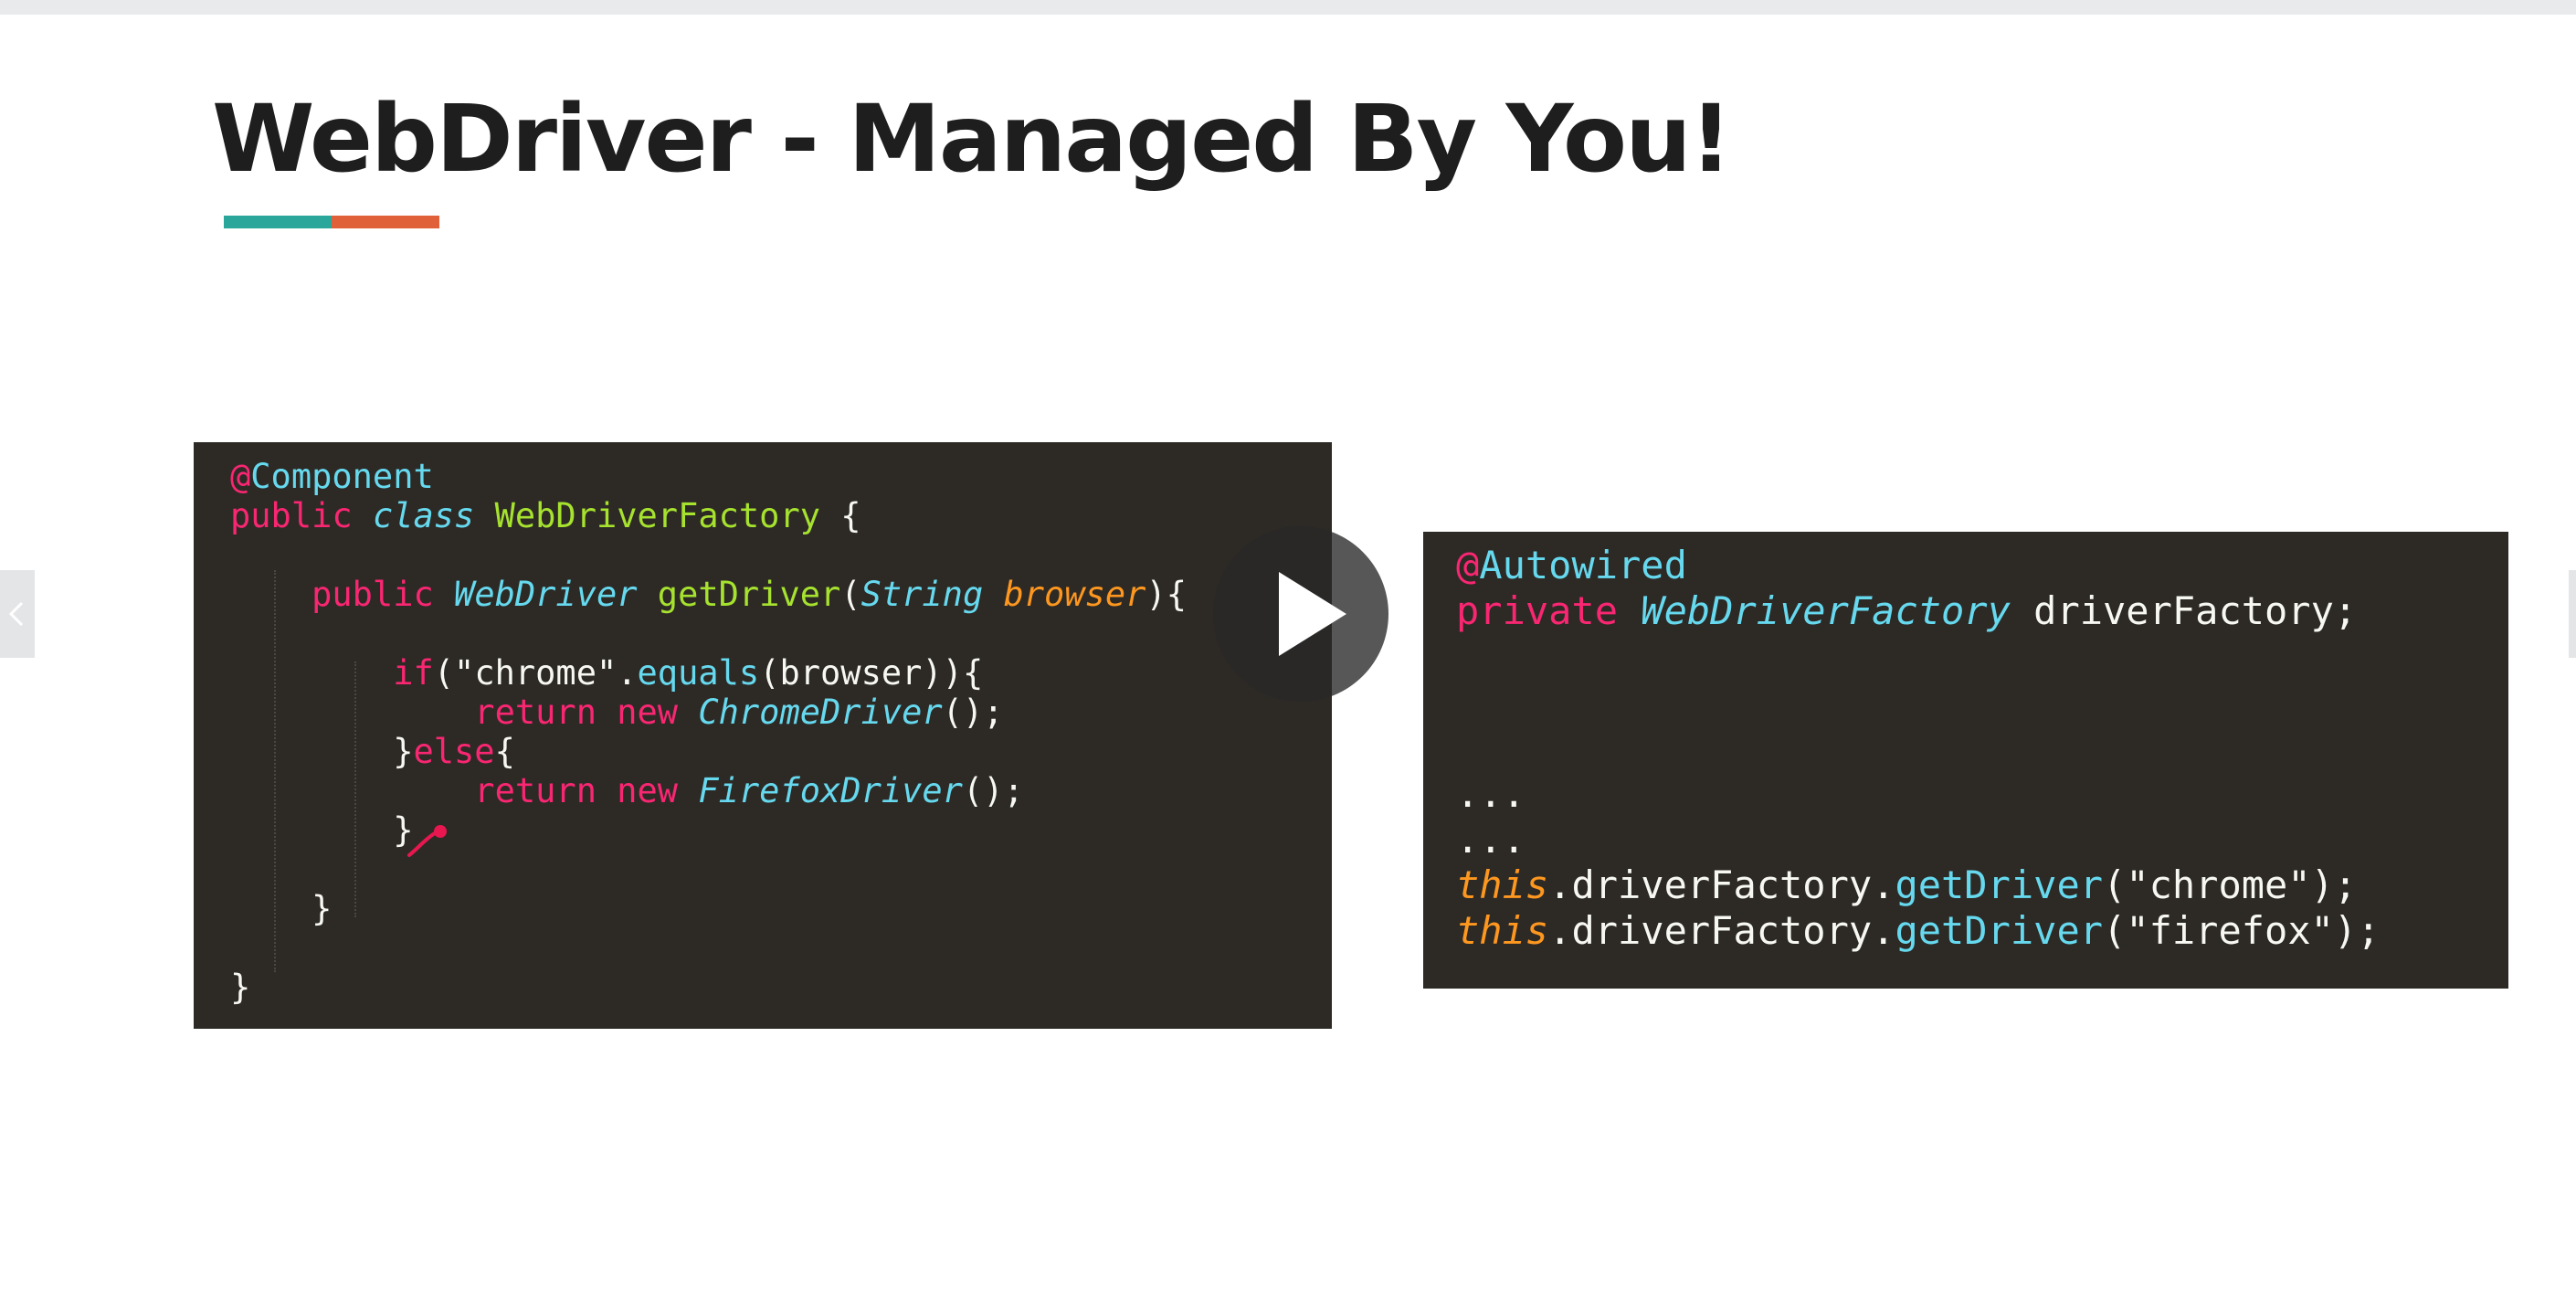  I want to click on chevron-left-icon, so click(16, 614).